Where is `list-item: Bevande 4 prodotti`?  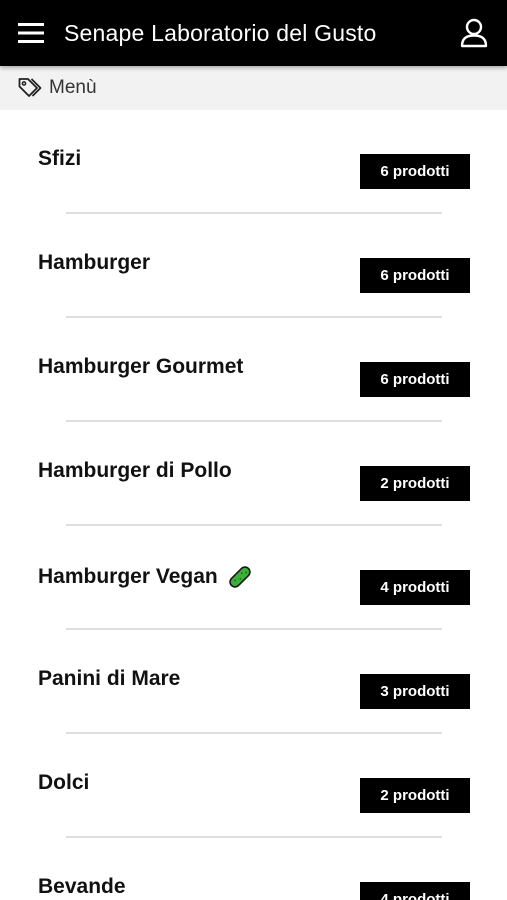
list-item: Bevande 4 prodotti is located at coordinates (253, 869).